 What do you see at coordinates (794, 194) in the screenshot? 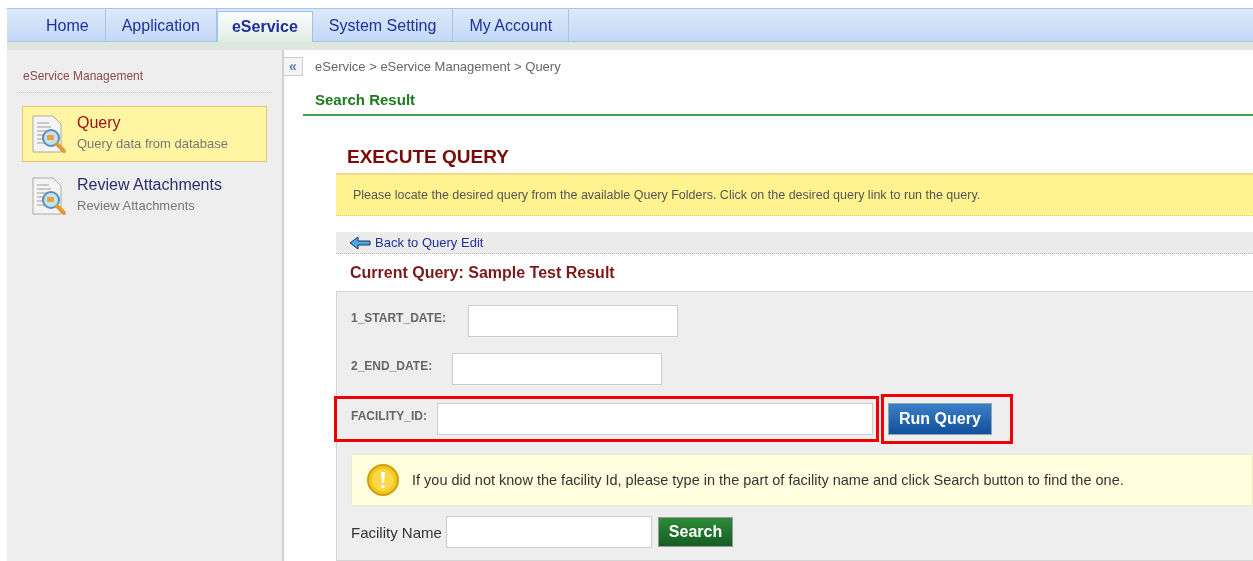
I see `instruction-banner: Please locate the desired query from the available Query Folders. Click on the desired query link to run the query.` at bounding box center [794, 194].